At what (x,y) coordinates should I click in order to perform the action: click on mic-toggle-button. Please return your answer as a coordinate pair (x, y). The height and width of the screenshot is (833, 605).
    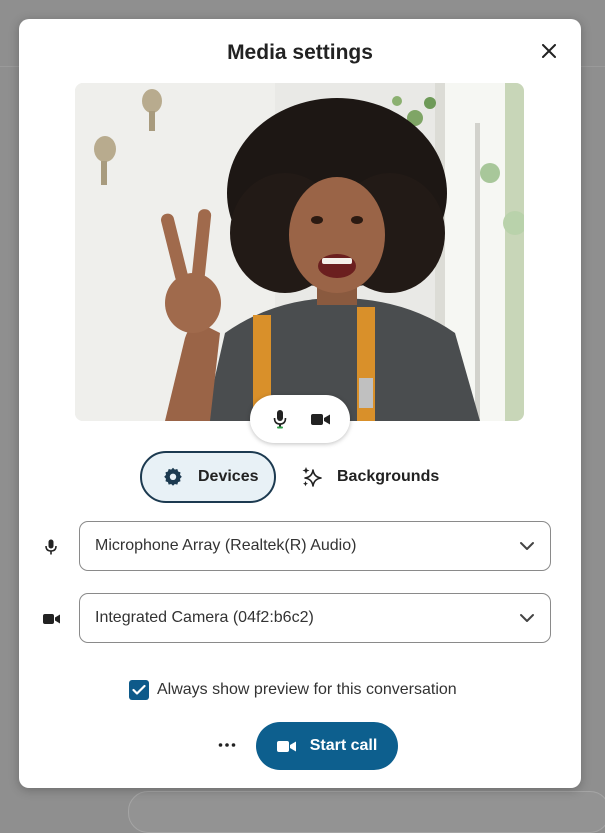
    Looking at the image, I should click on (280, 419).